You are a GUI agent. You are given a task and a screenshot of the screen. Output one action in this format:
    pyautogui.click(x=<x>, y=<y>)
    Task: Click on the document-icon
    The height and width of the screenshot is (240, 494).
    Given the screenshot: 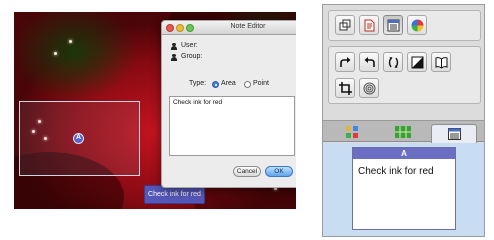 What is the action you would take?
    pyautogui.click(x=369, y=25)
    